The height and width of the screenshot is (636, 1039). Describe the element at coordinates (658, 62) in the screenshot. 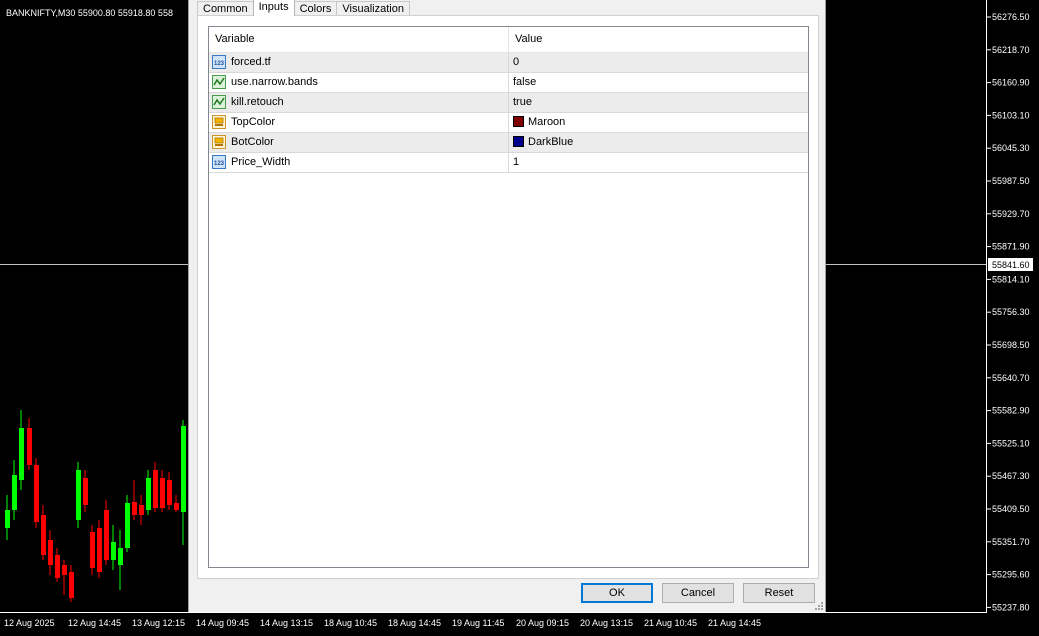

I see `value-field: 0` at that location.